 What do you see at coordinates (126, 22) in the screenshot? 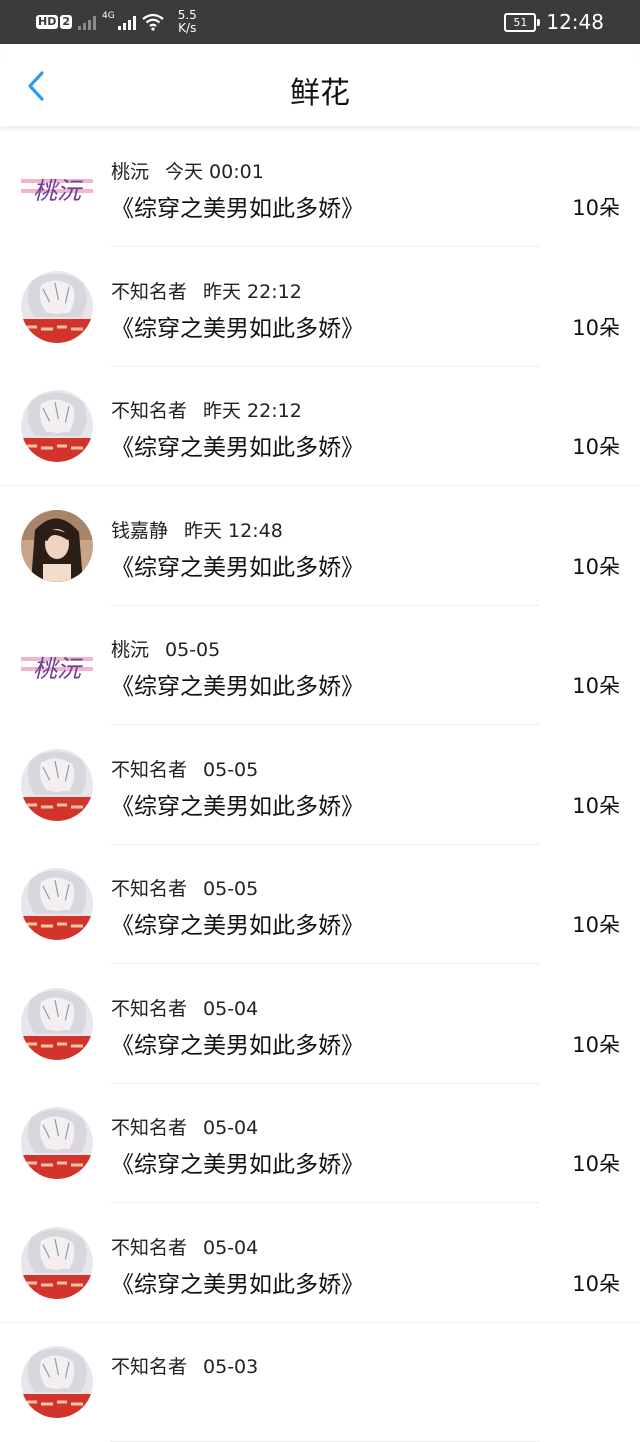
I see `sim2-signal-icon` at bounding box center [126, 22].